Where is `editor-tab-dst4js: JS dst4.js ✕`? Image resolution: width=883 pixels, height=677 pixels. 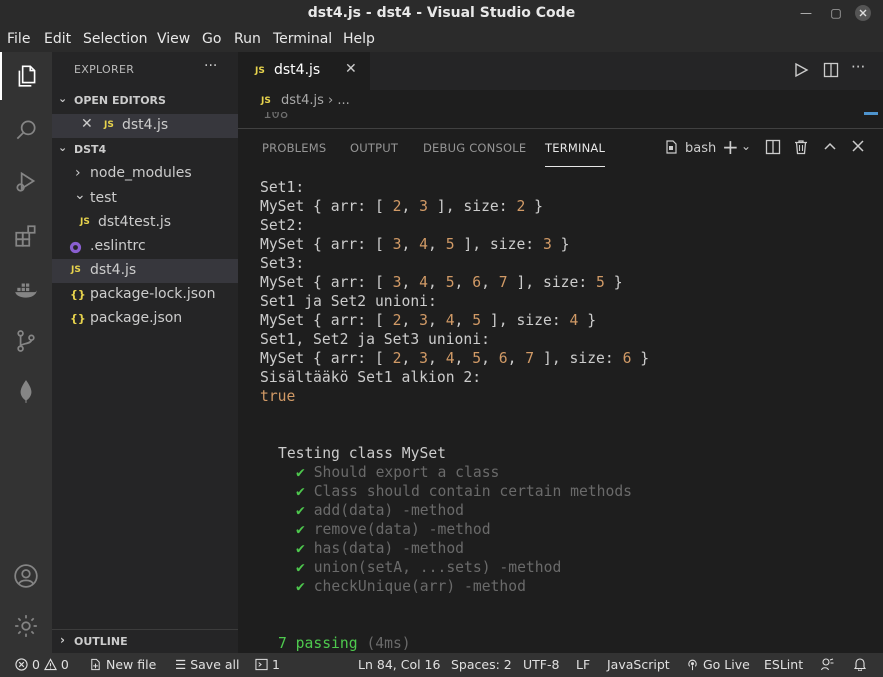 editor-tab-dst4js: JS dst4.js ✕ is located at coordinates (304, 71).